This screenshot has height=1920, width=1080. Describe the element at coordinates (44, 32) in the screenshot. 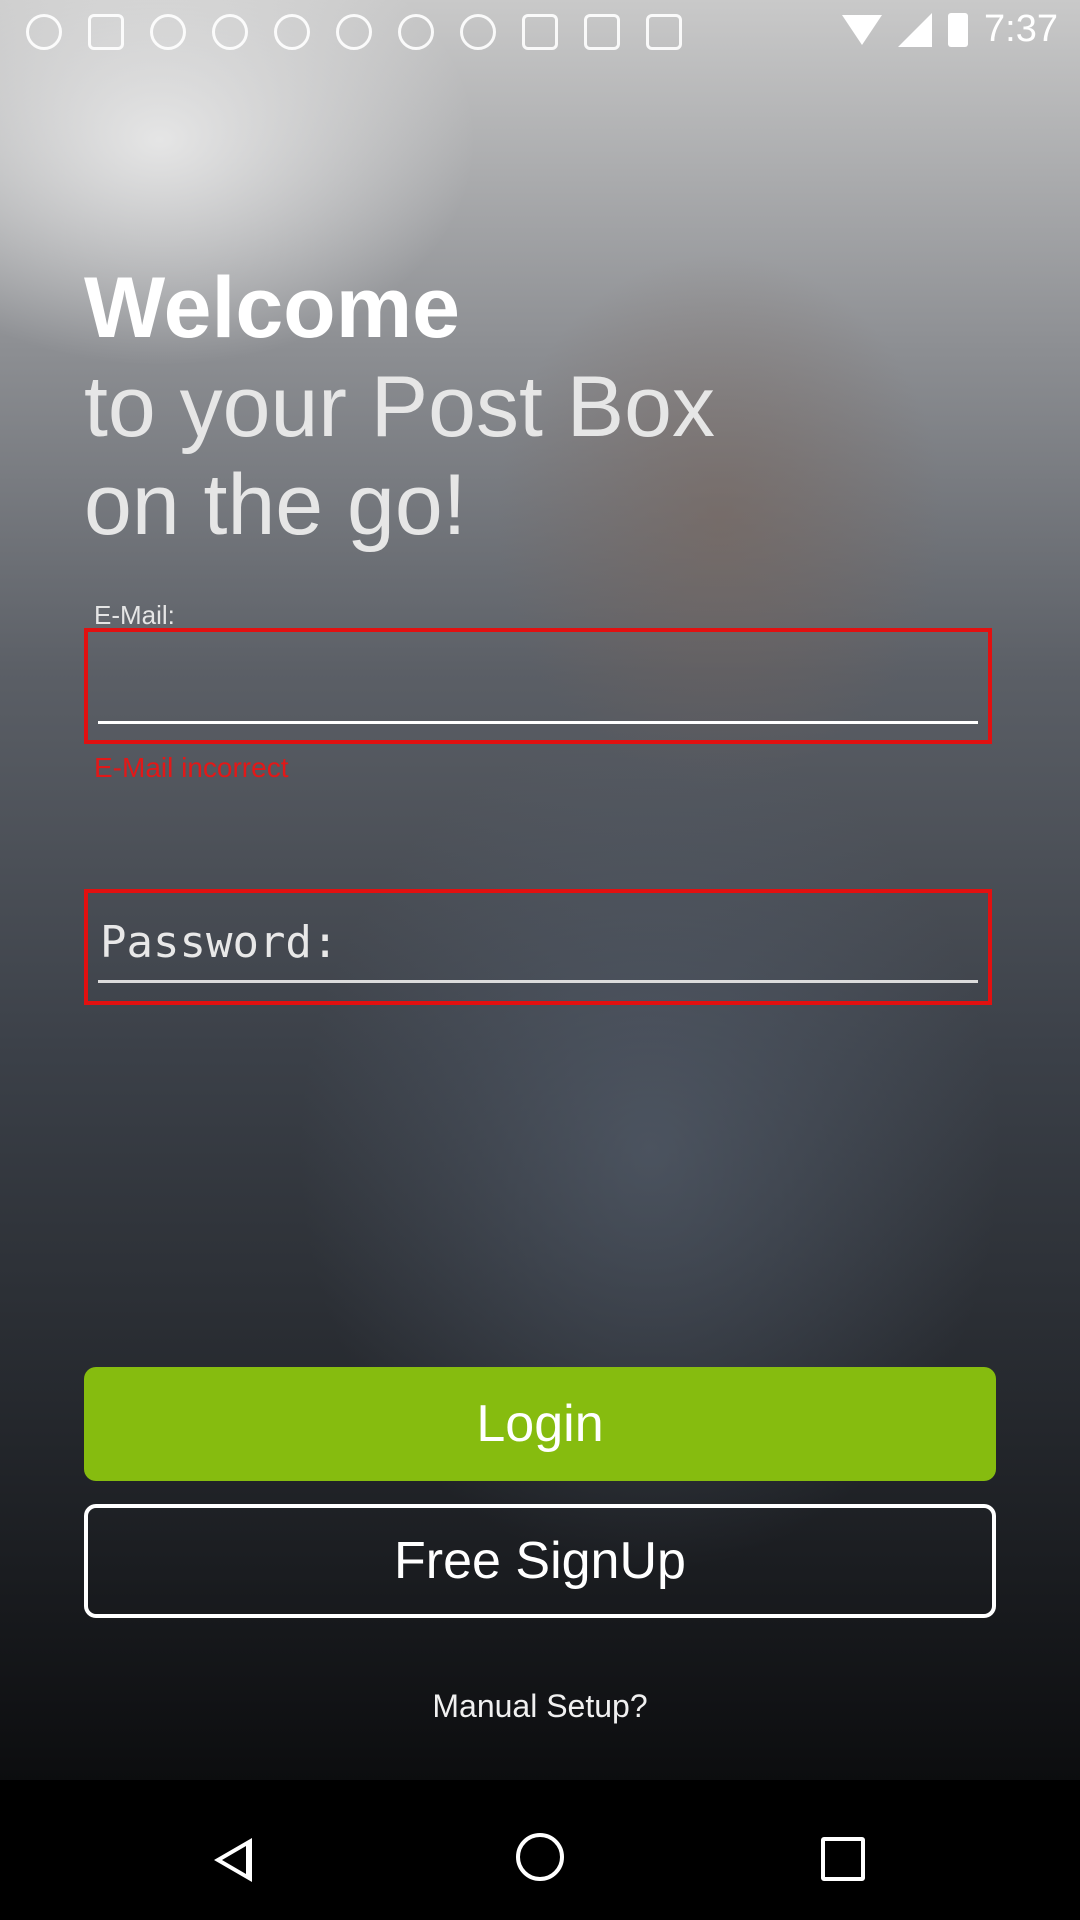

I see `app-icon` at that location.